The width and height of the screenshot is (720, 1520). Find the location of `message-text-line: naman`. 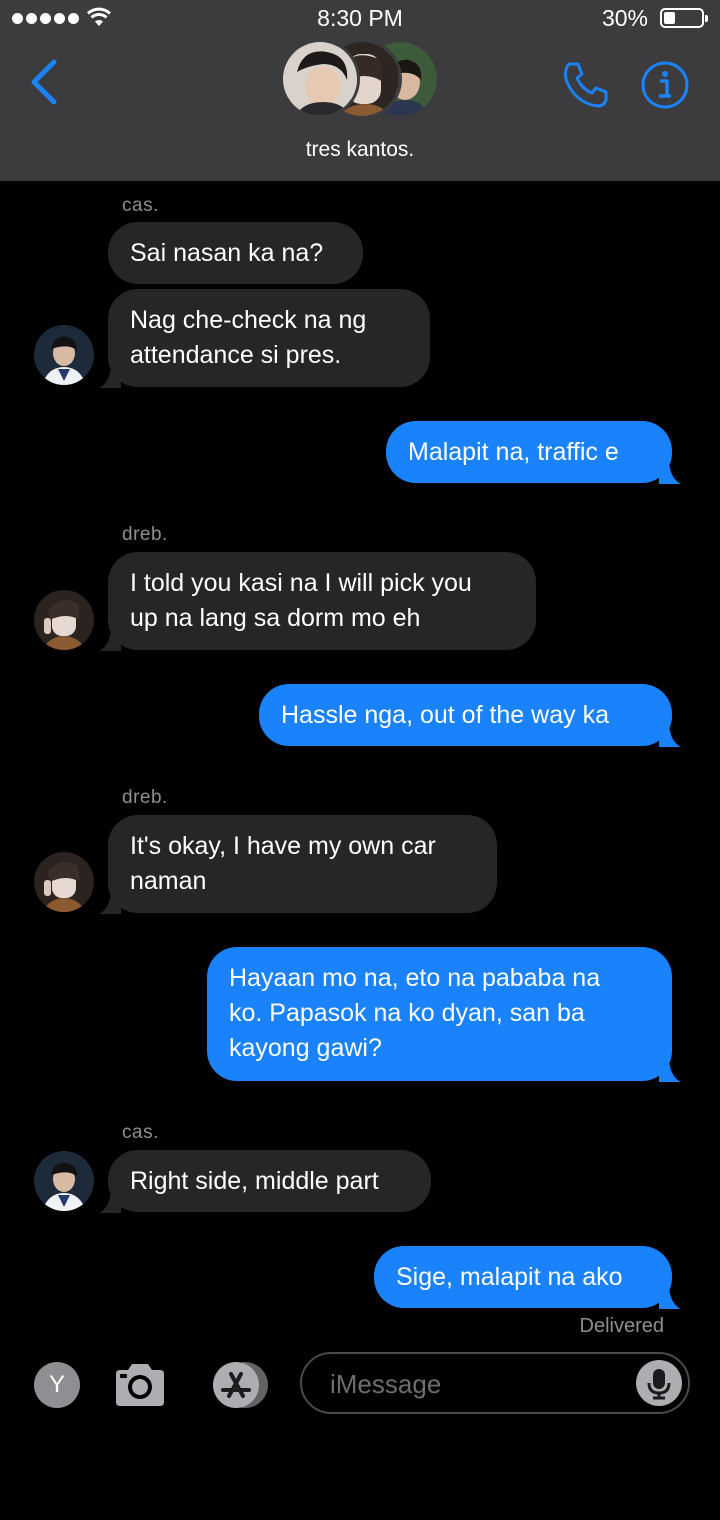

message-text-line: naman is located at coordinates (168, 881).